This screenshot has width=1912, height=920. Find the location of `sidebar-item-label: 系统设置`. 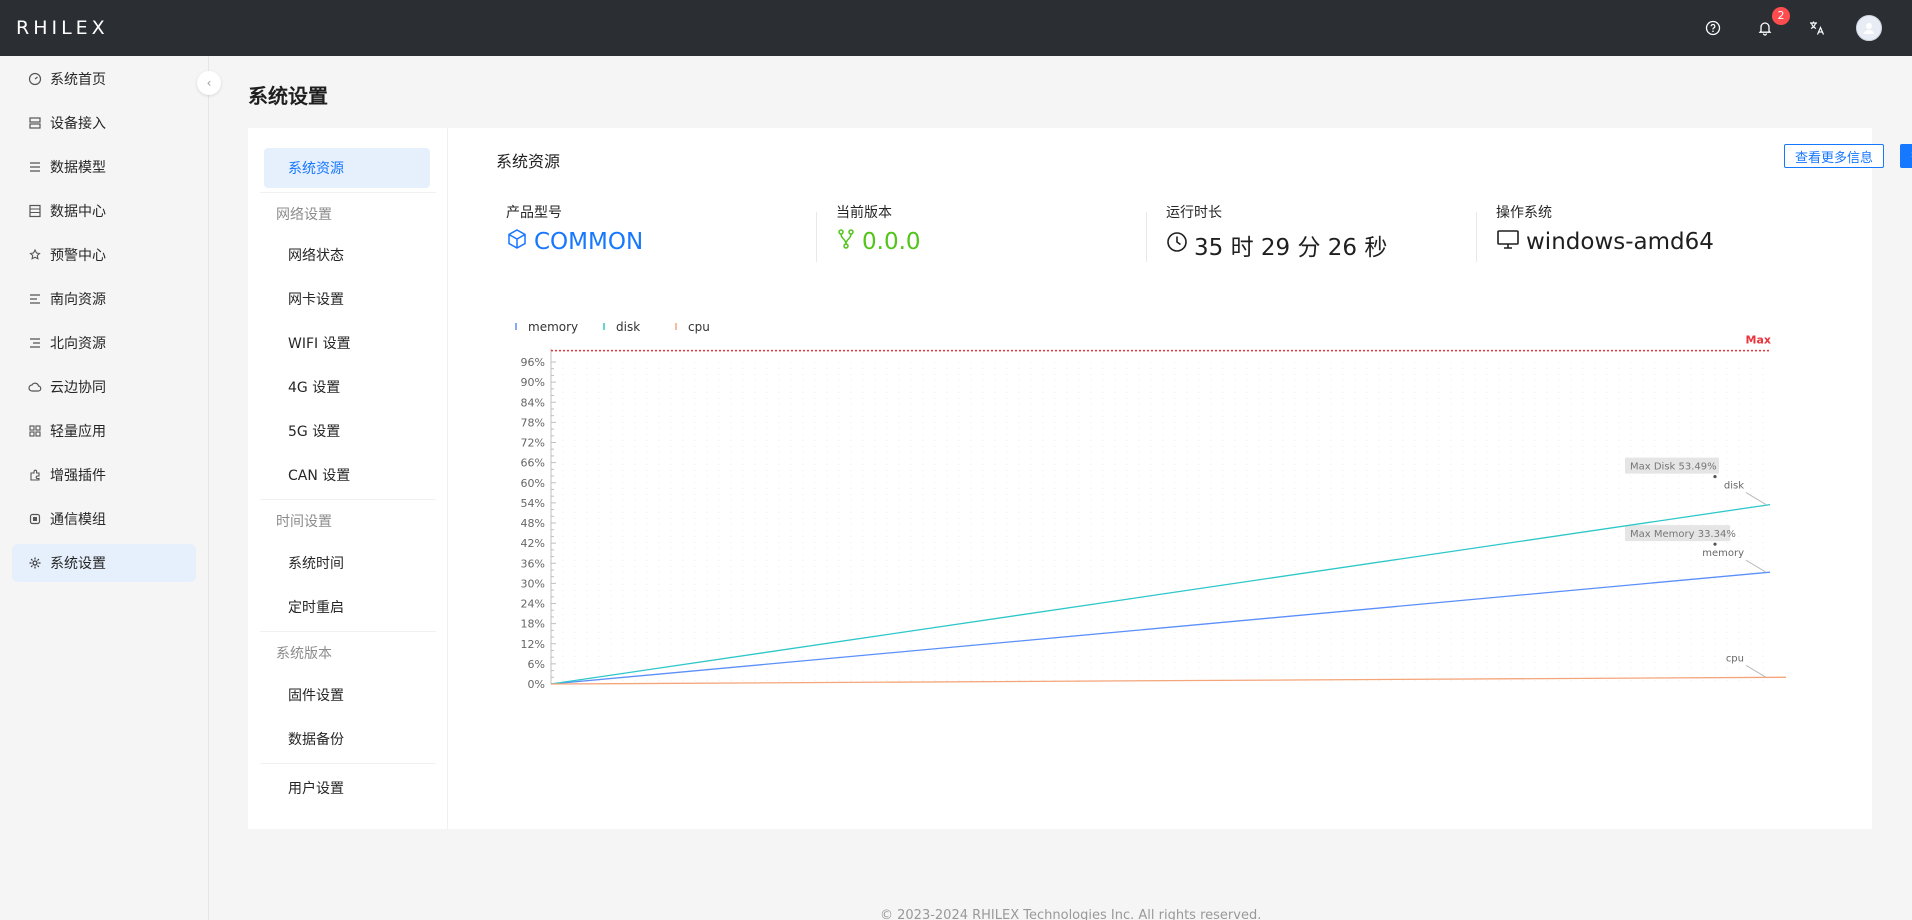

sidebar-item-label: 系统设置 is located at coordinates (78, 564).